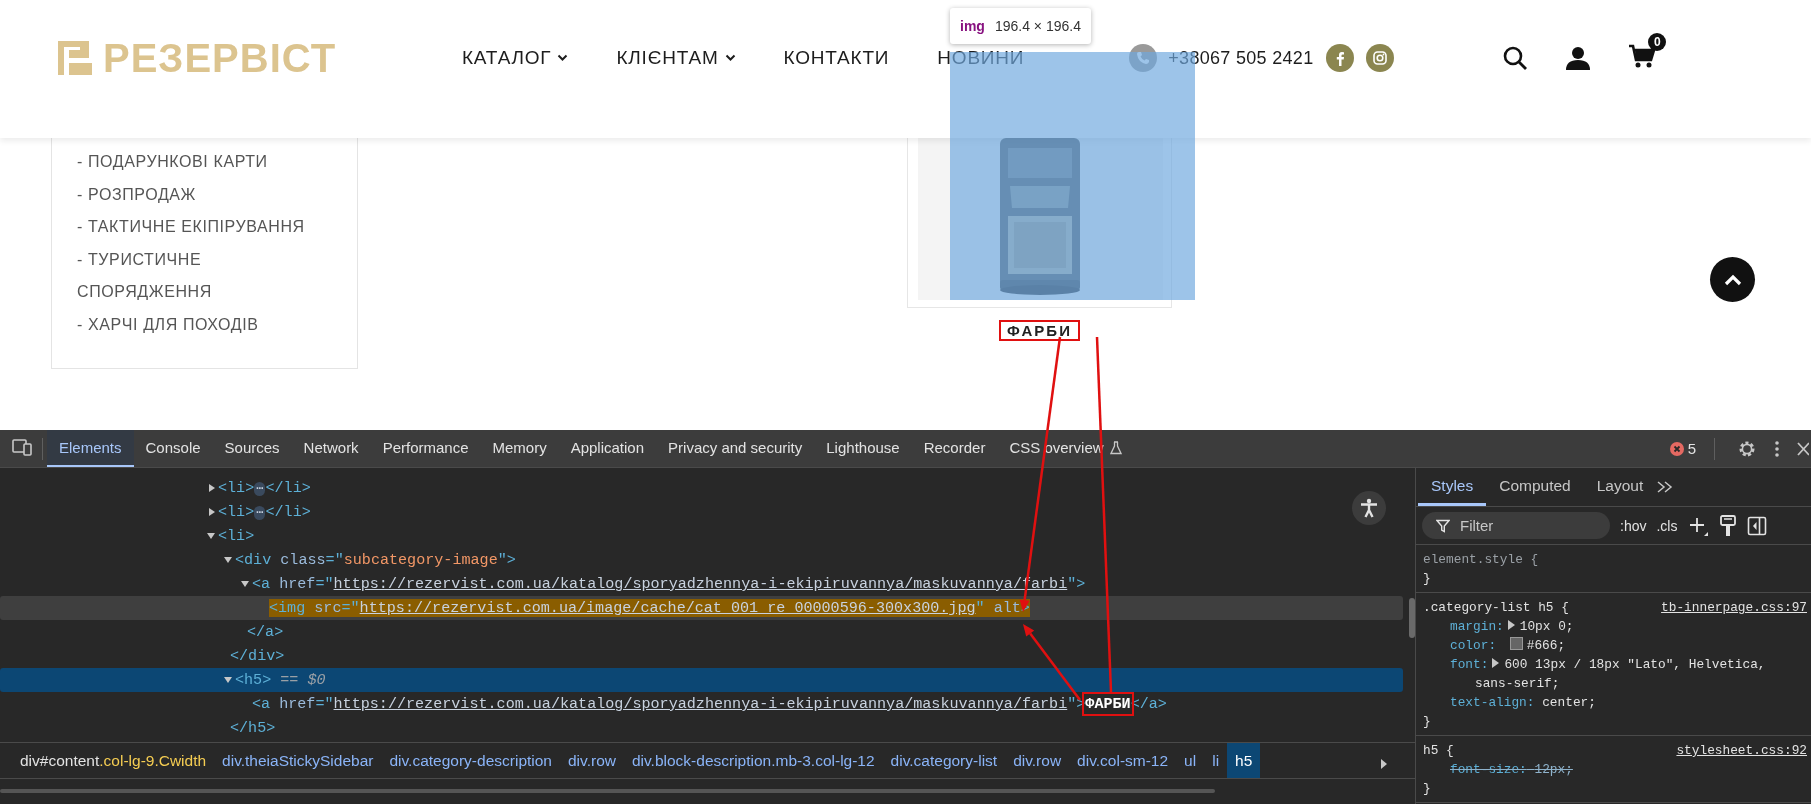  I want to click on breadcrumb-item: div.theiaStickySidebar, so click(298, 760).